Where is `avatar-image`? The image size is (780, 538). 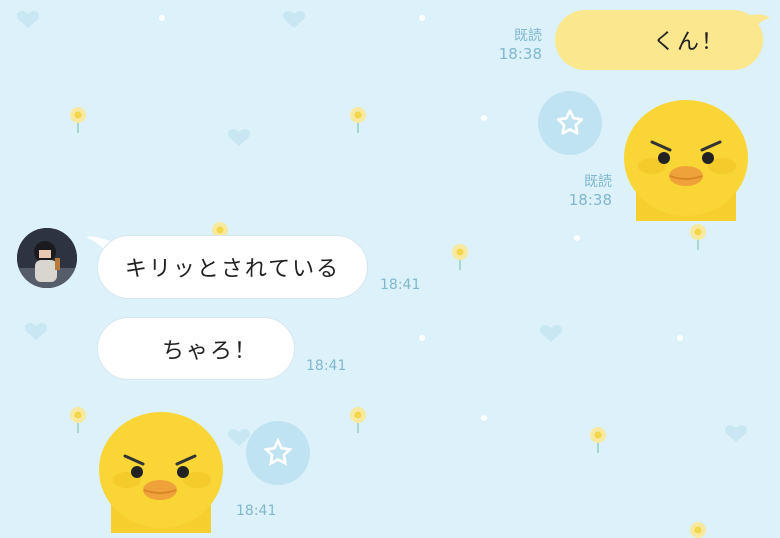 avatar-image is located at coordinates (47, 258).